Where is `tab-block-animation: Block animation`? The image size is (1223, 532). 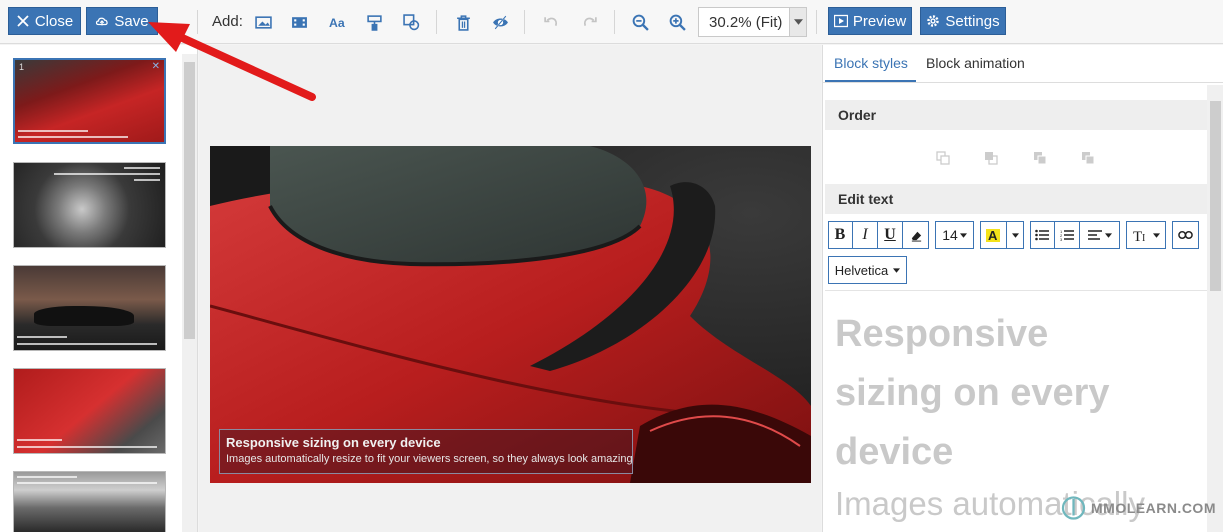 tab-block-animation: Block animation is located at coordinates (975, 63).